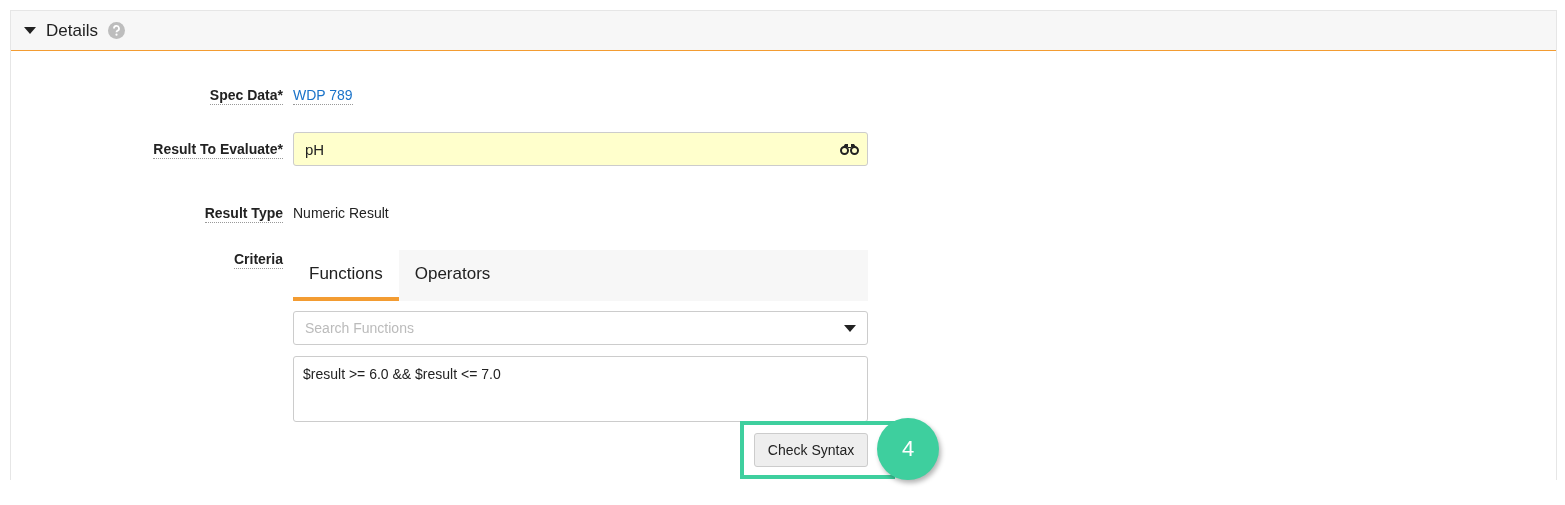 The height and width of the screenshot is (505, 1565). What do you see at coordinates (580, 389) in the screenshot?
I see `expression-field: $result >= 6.0 && $result <= 7.0` at bounding box center [580, 389].